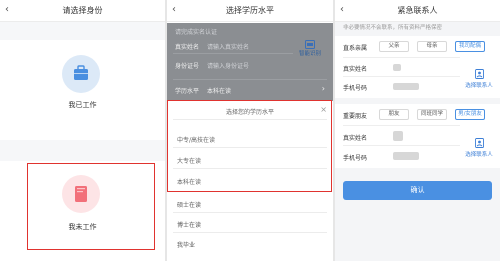 This screenshot has height=261, width=500. Describe the element at coordinates (228, 46) in the screenshot. I see `name-input: 请输入真实姓名` at that location.